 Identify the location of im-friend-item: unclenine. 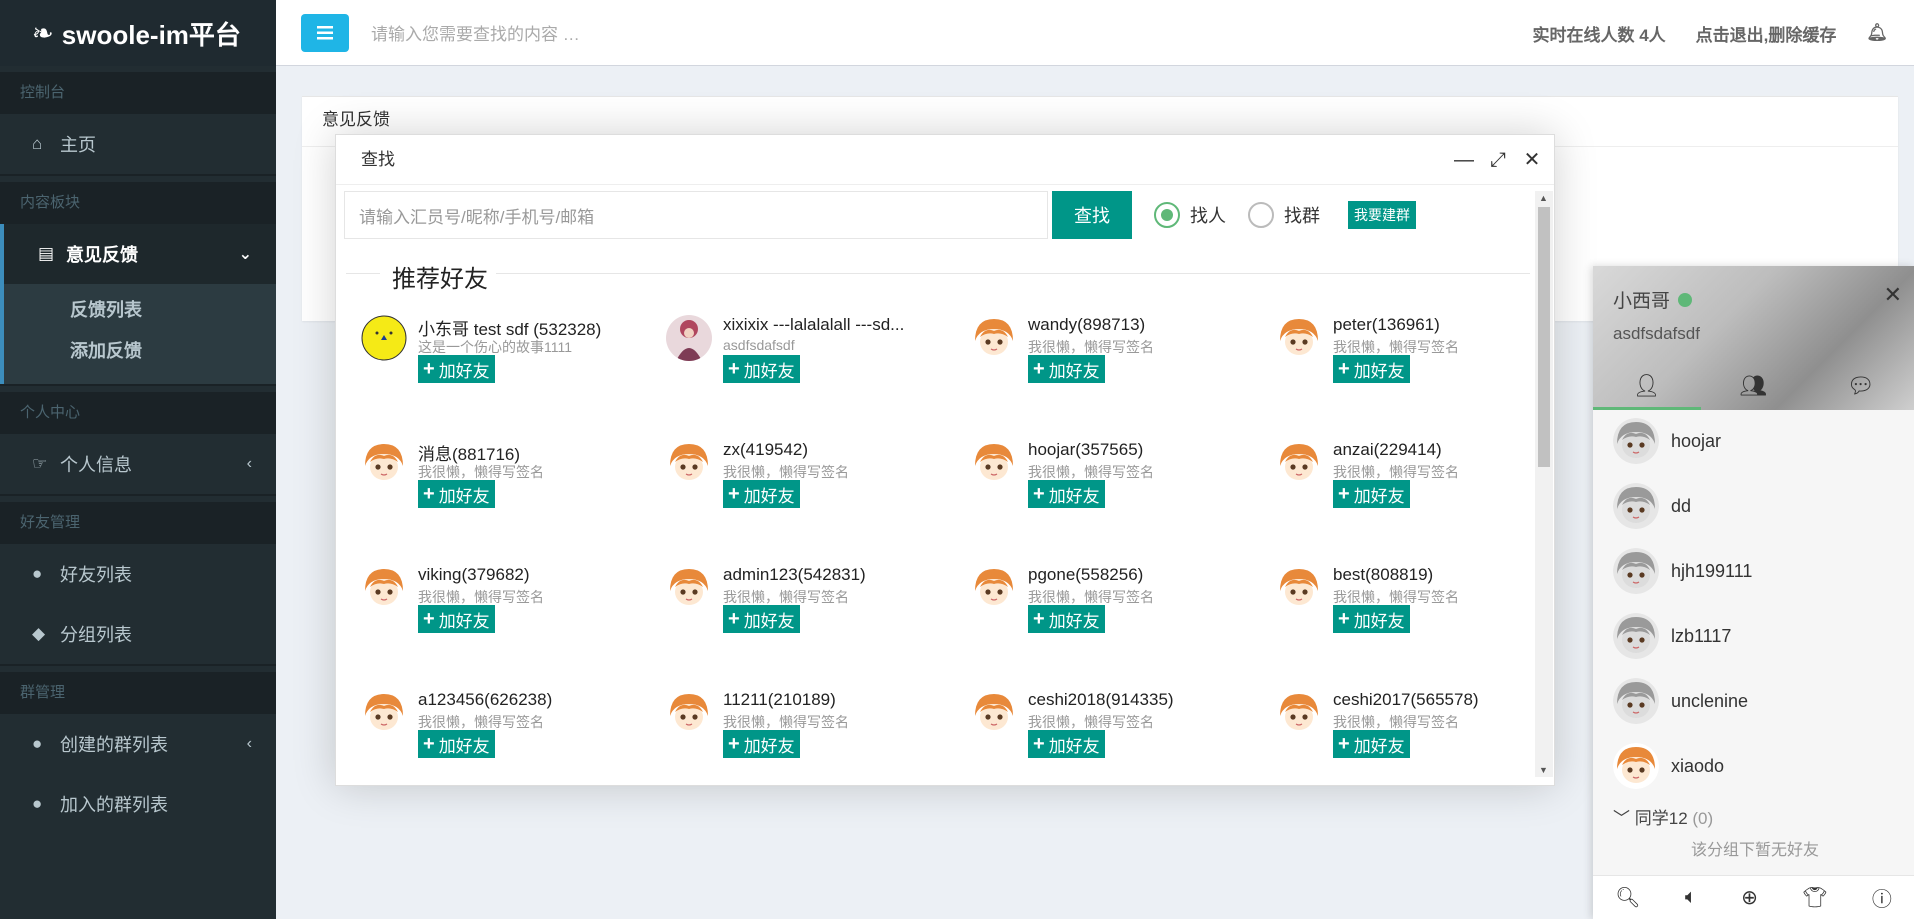
(1680, 701).